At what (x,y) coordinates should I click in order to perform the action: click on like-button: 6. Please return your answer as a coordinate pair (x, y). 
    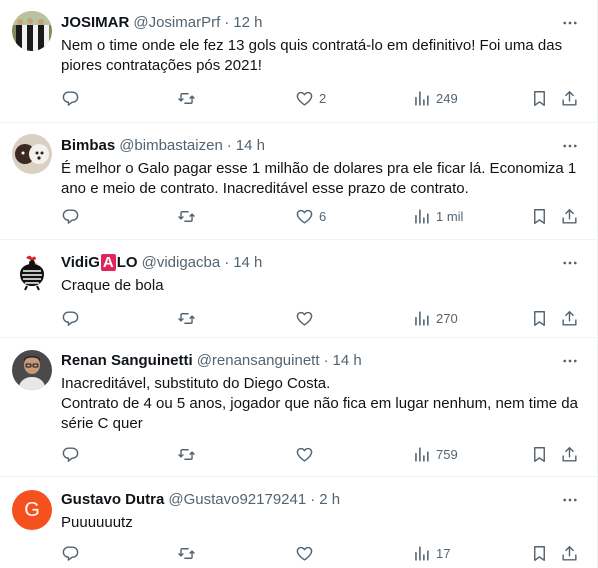
    Looking at the image, I should click on (310, 216).